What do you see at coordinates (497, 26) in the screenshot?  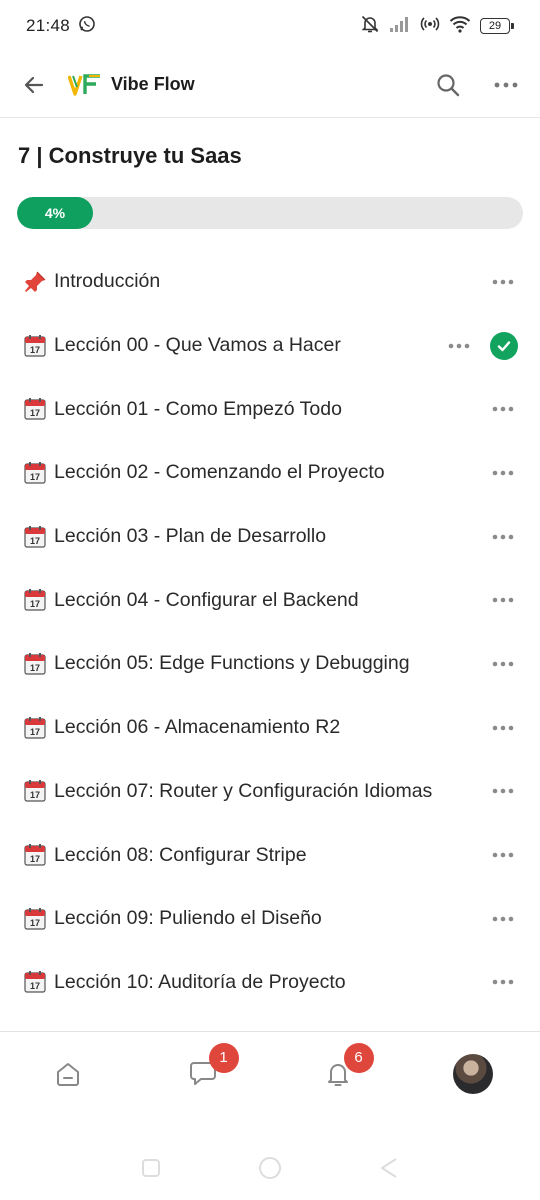 I see `battery-icon: 29` at bounding box center [497, 26].